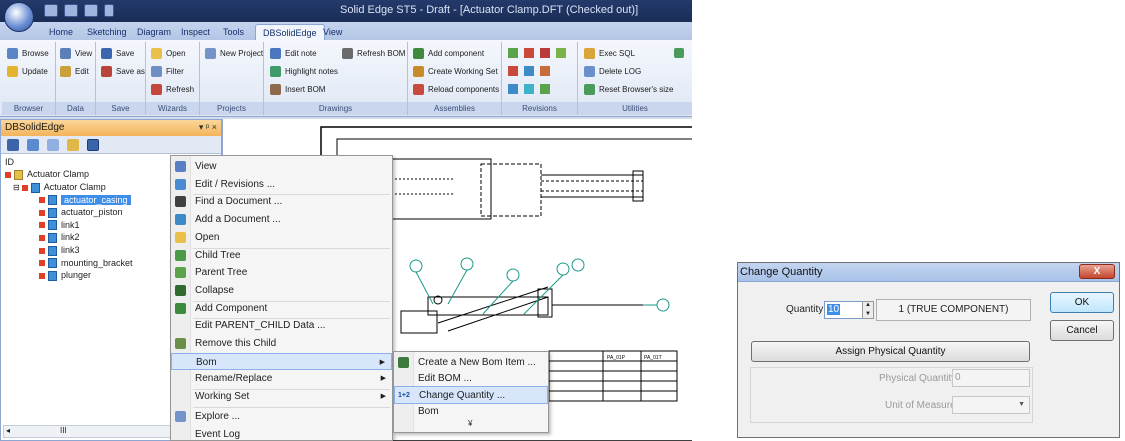 Image resolution: width=1125 pixels, height=441 pixels. What do you see at coordinates (51, 10) in the screenshot?
I see `save-quick-icon` at bounding box center [51, 10].